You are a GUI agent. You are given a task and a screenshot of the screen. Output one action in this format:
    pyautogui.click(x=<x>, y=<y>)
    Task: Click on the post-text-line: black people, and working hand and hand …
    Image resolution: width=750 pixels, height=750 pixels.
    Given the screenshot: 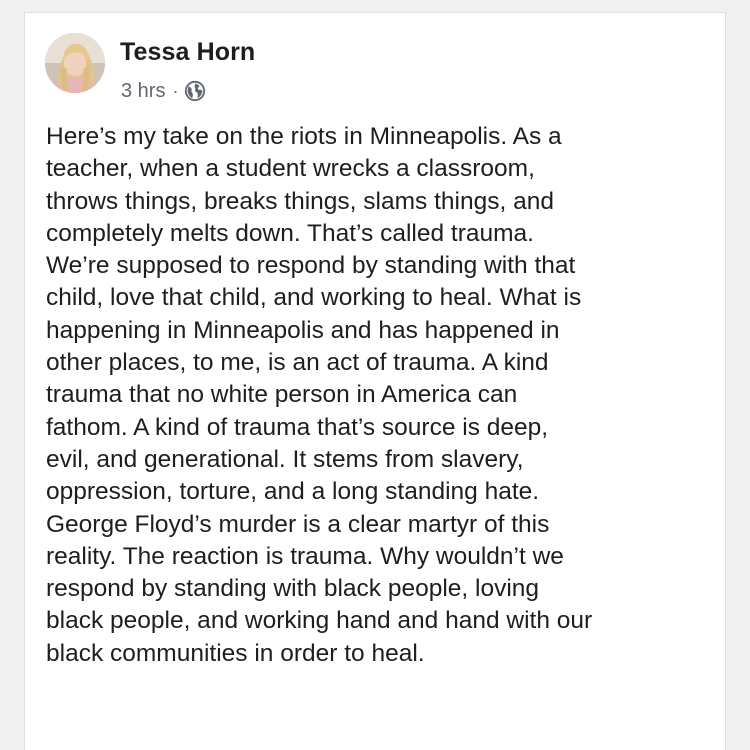 What is the action you would take?
    pyautogui.click(x=319, y=621)
    